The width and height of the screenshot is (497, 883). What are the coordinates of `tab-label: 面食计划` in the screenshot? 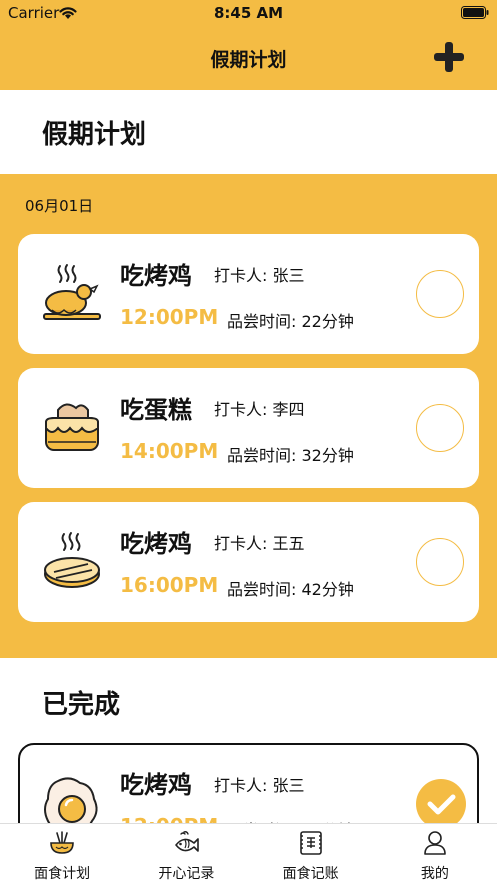 It's located at (62, 874).